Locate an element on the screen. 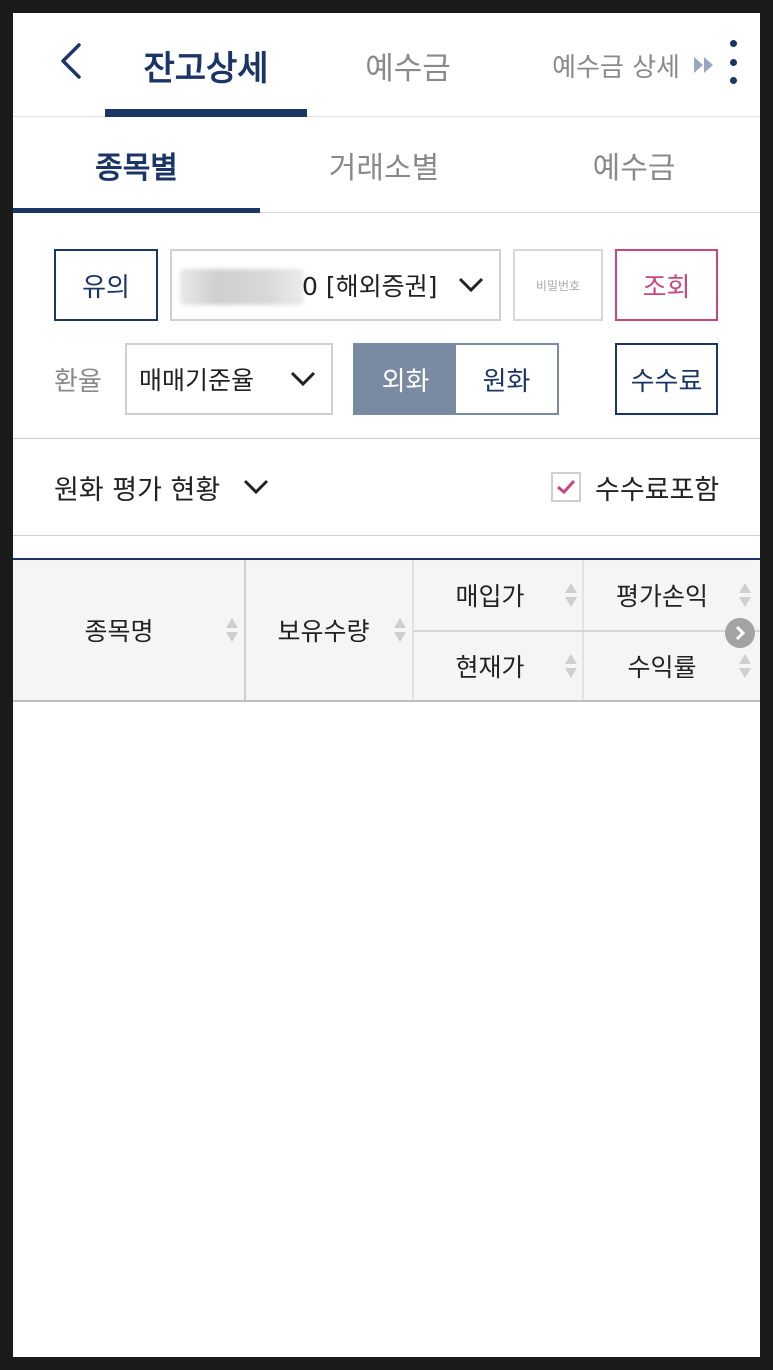 The height and width of the screenshot is (1370, 773). valuation-dropdown-label: 원화 평가 현황 is located at coordinates (137, 490).